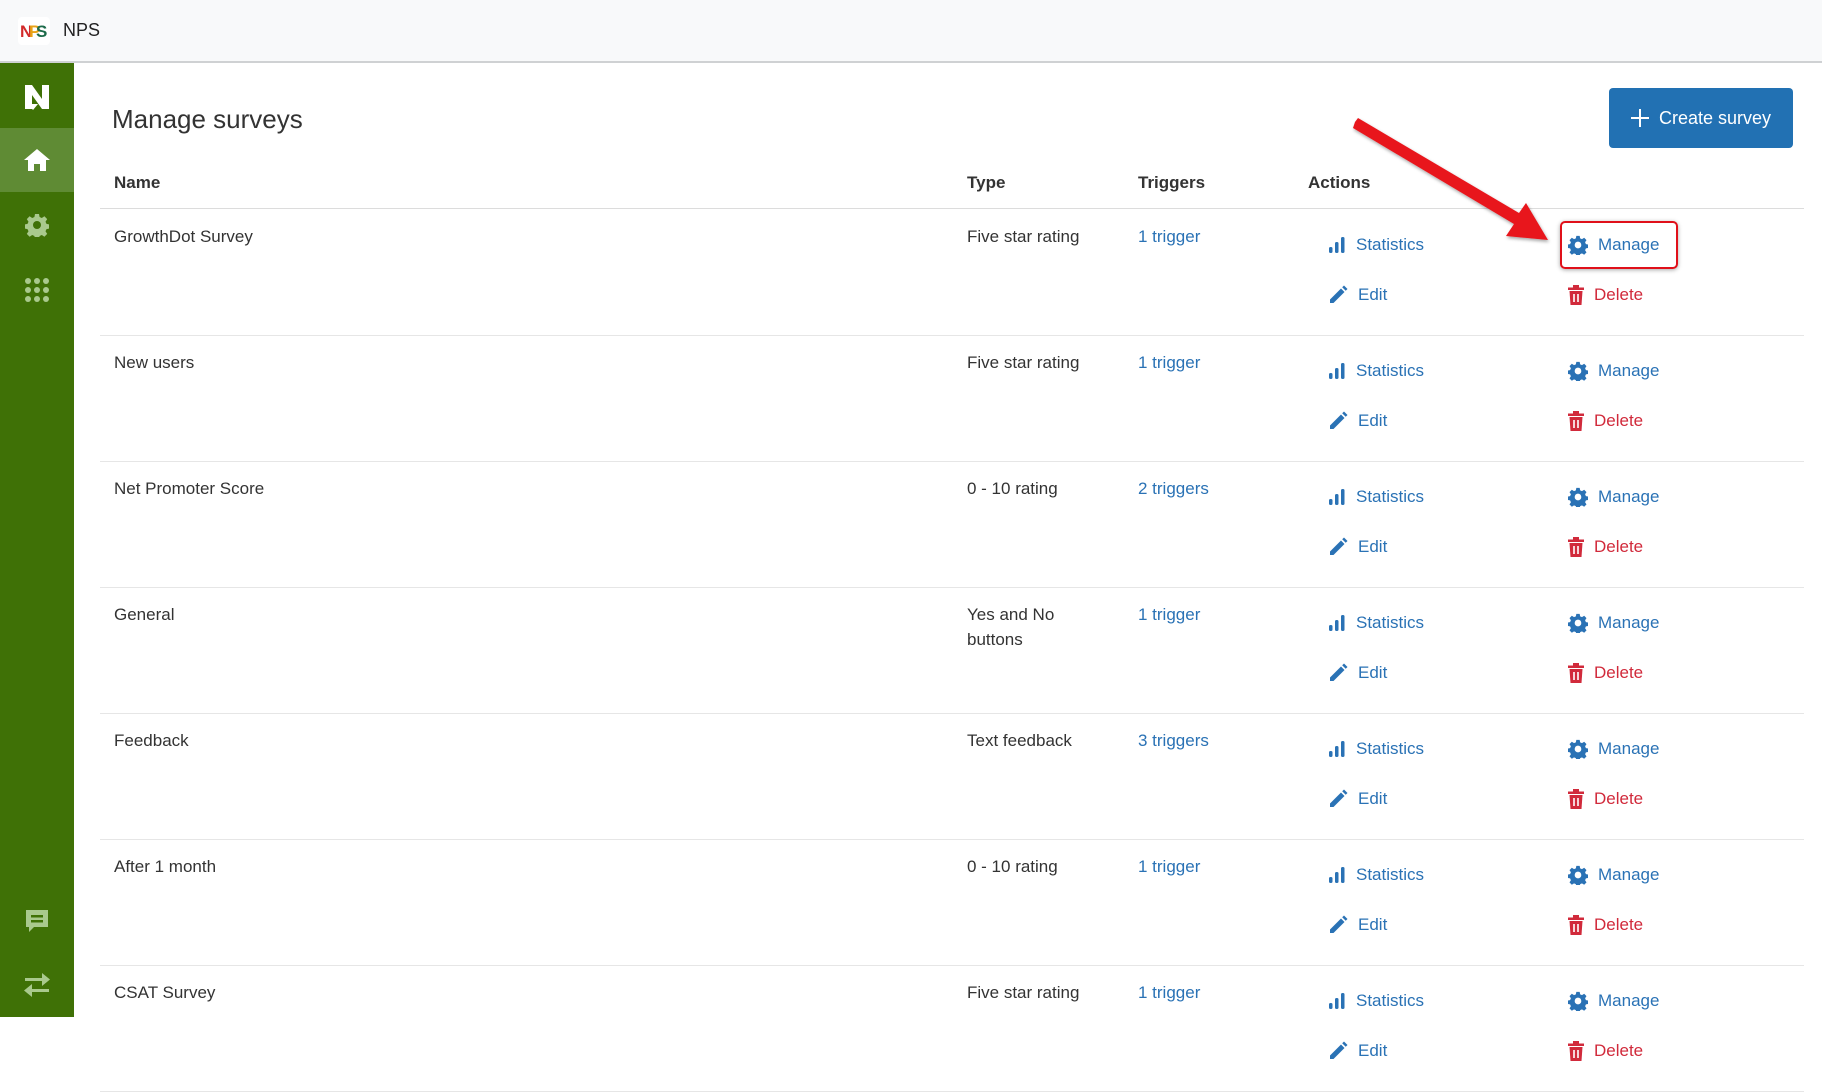  What do you see at coordinates (41, 31) in the screenshot?
I see `svg-text: S` at bounding box center [41, 31].